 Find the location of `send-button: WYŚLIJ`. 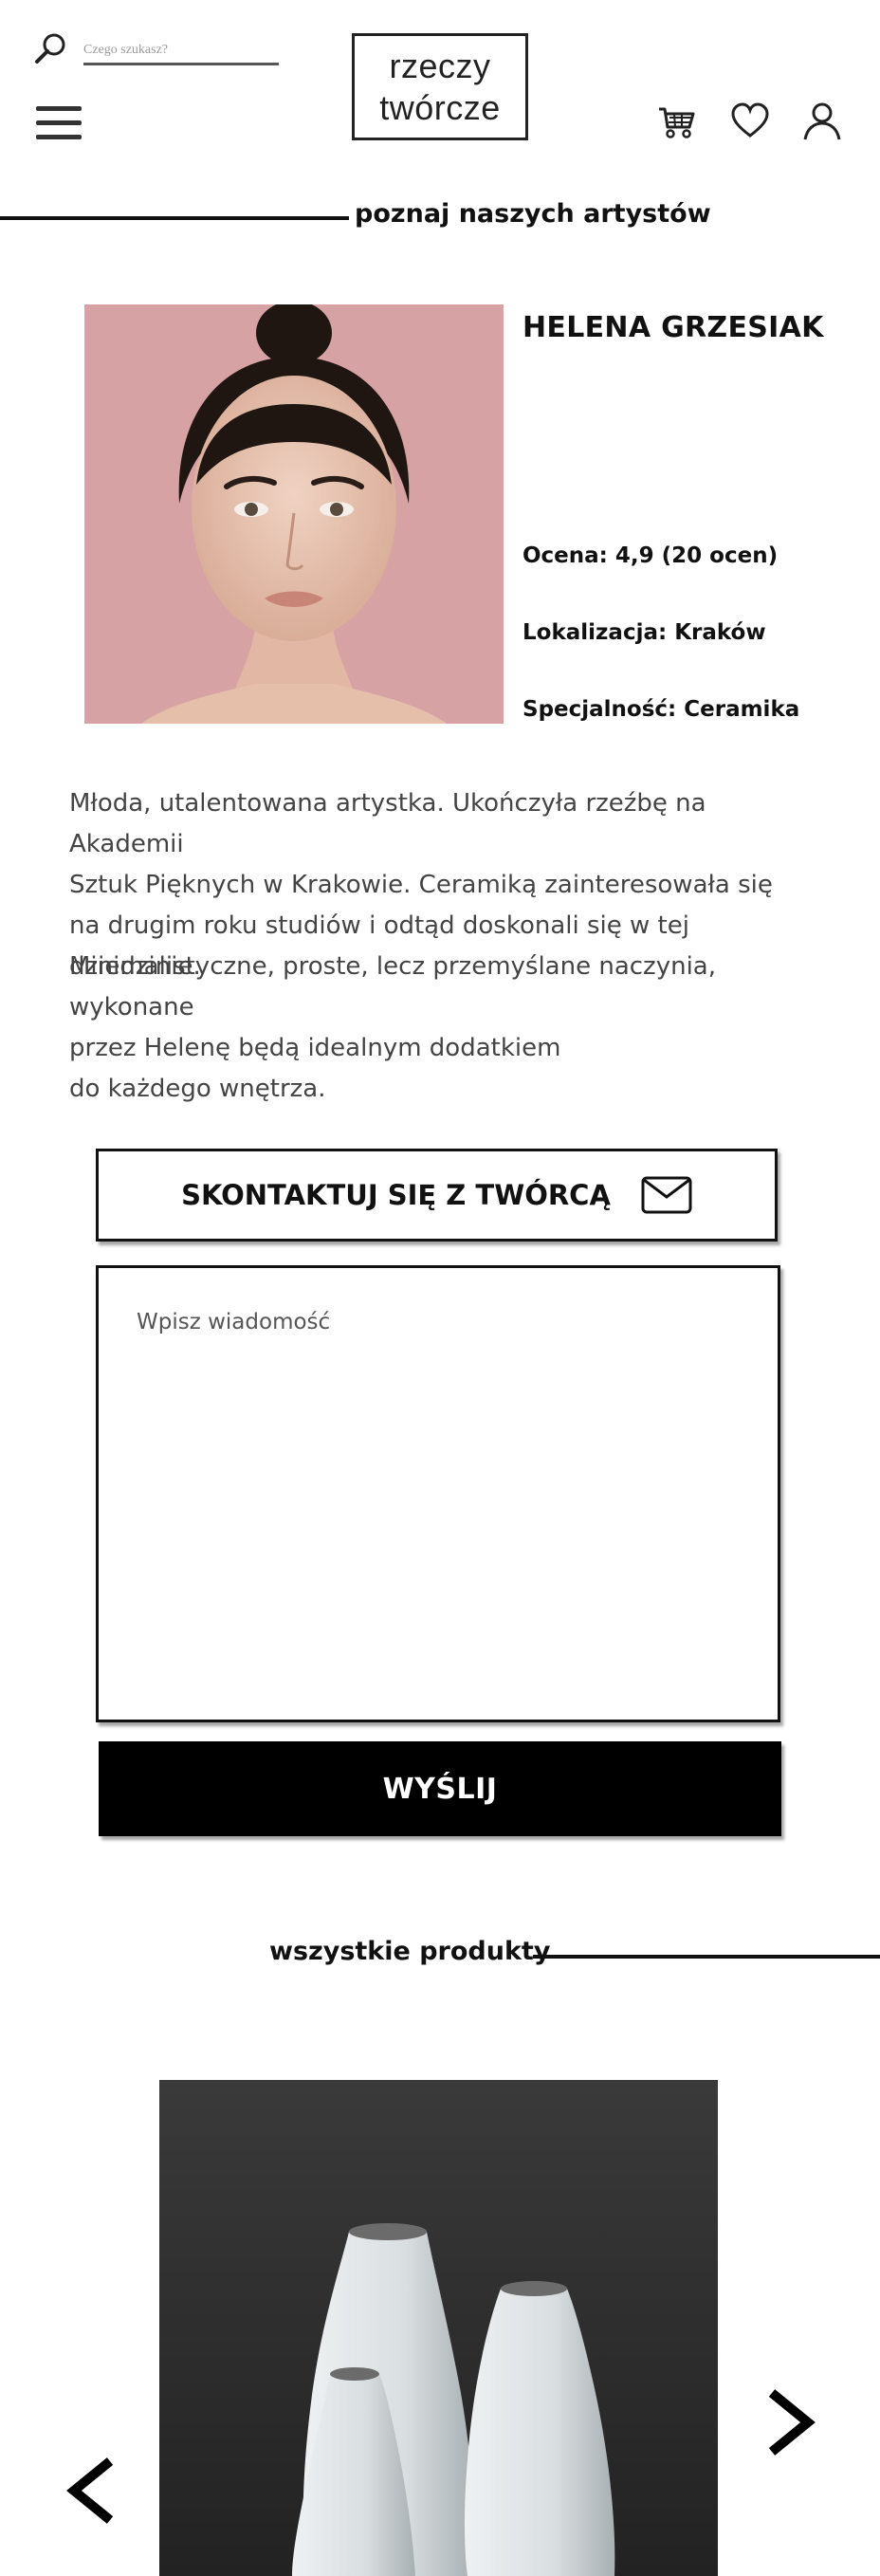

send-button: WYŚLIJ is located at coordinates (440, 1788).